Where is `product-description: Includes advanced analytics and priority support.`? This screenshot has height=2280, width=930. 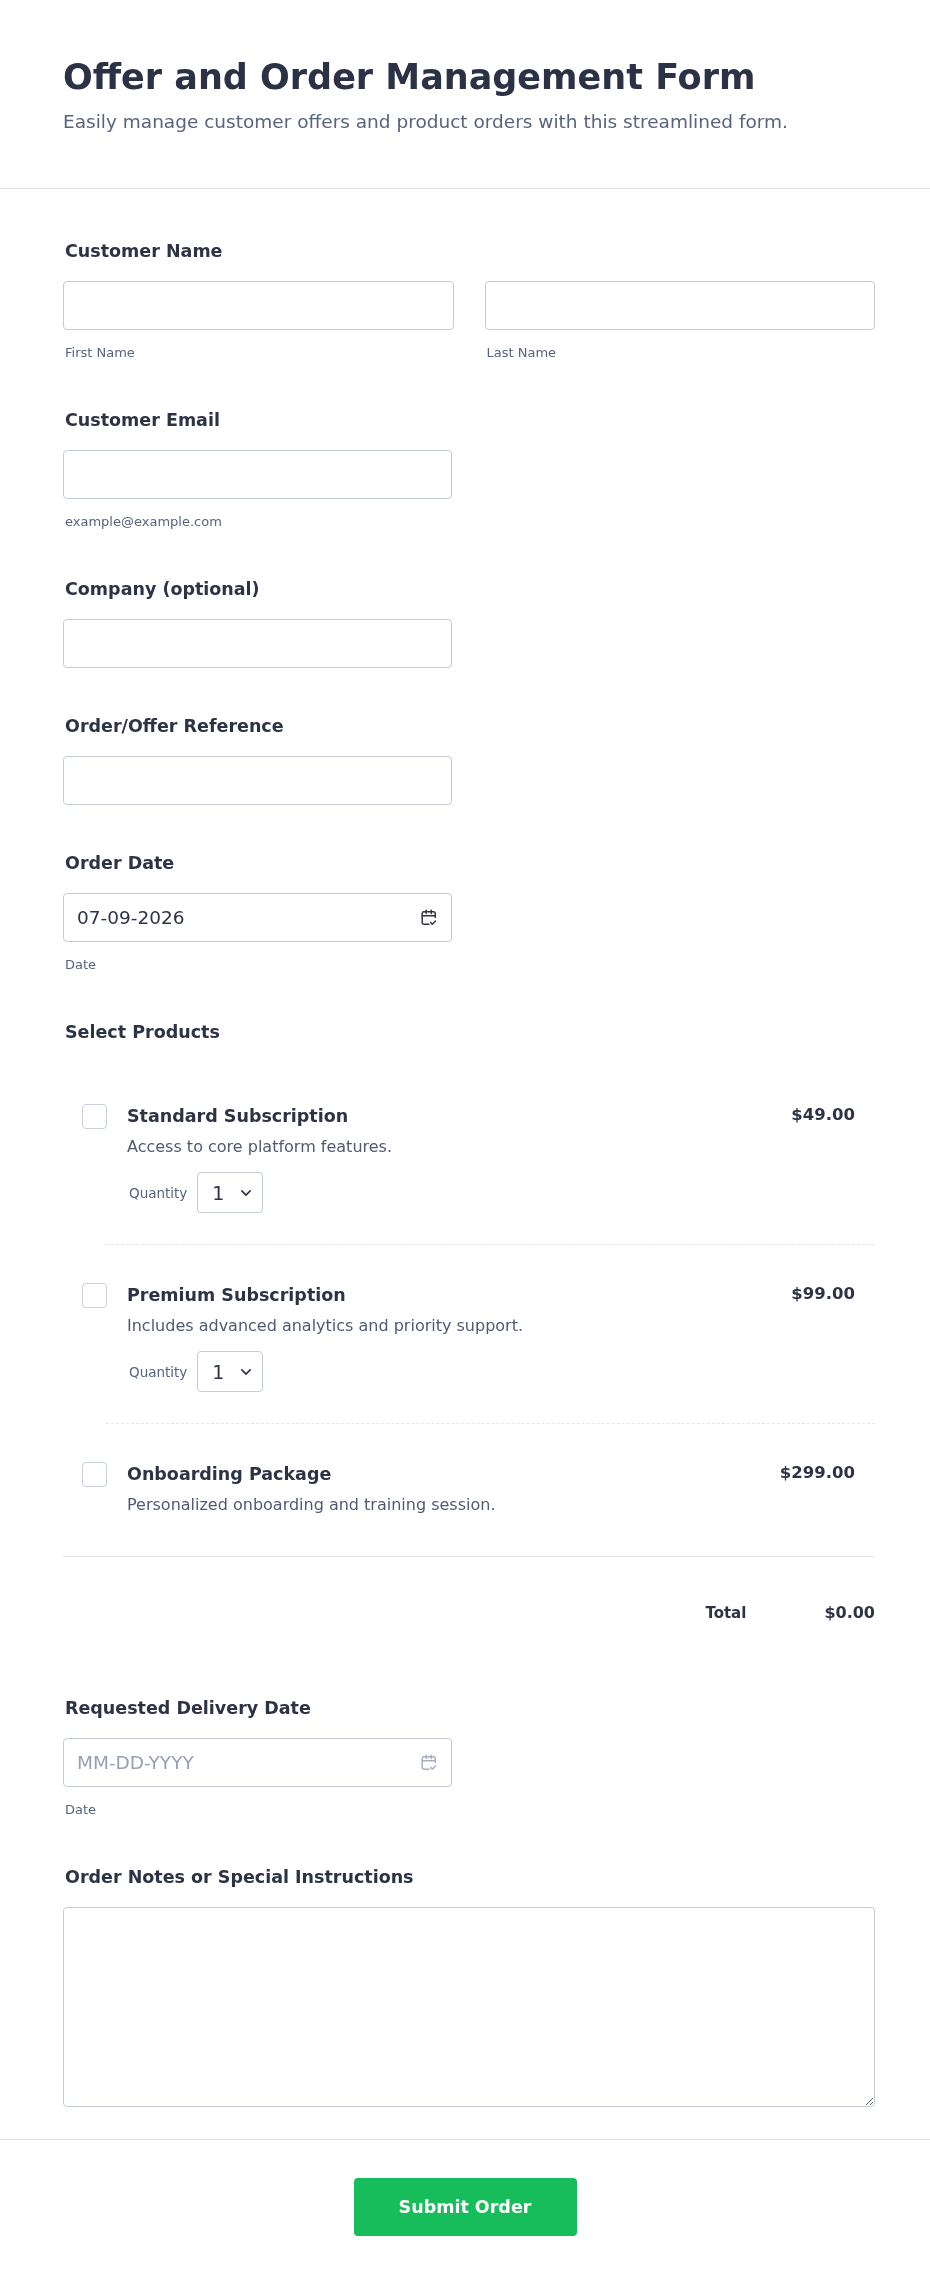 product-description: Includes advanced analytics and priority support. is located at coordinates (326, 1326).